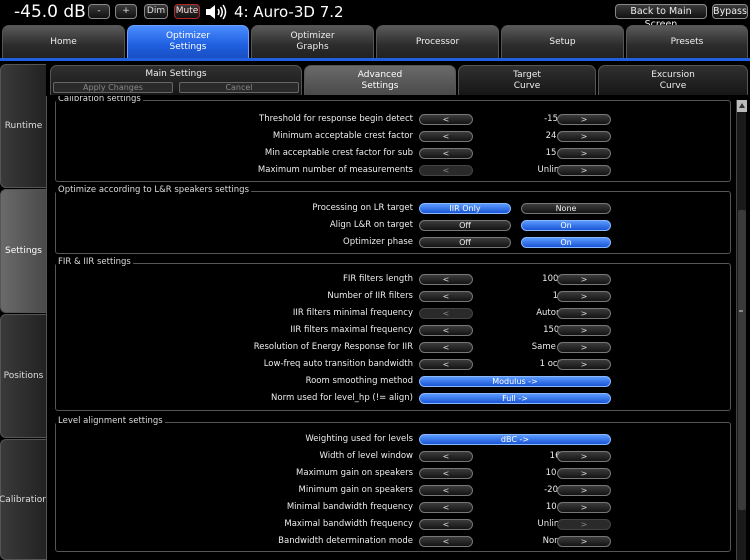 Image resolution: width=750 pixels, height=560 pixels. What do you see at coordinates (188, 41) in the screenshot?
I see `tab-optimizer-settings: Optimizer Settings` at bounding box center [188, 41].